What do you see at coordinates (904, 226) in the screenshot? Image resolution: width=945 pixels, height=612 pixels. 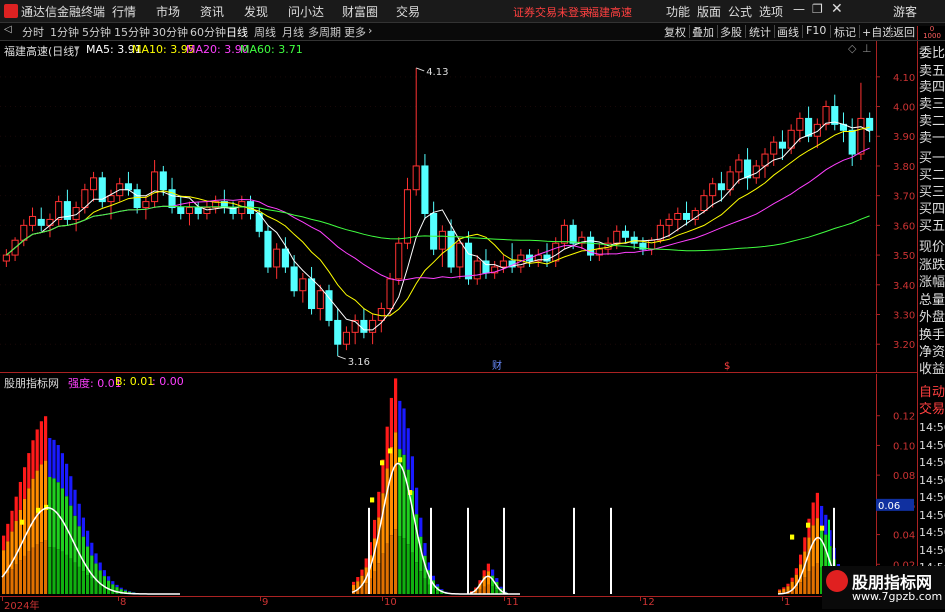 I see `price-tick-label: 3.60` at bounding box center [904, 226].